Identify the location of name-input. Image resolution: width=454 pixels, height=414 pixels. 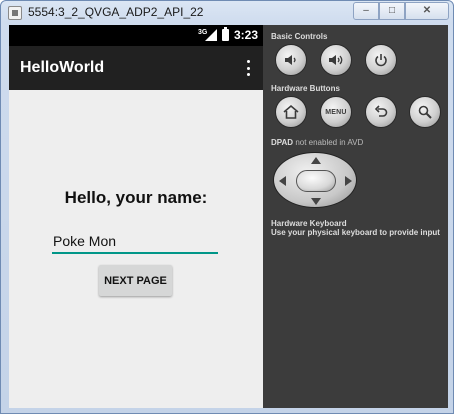
(135, 243).